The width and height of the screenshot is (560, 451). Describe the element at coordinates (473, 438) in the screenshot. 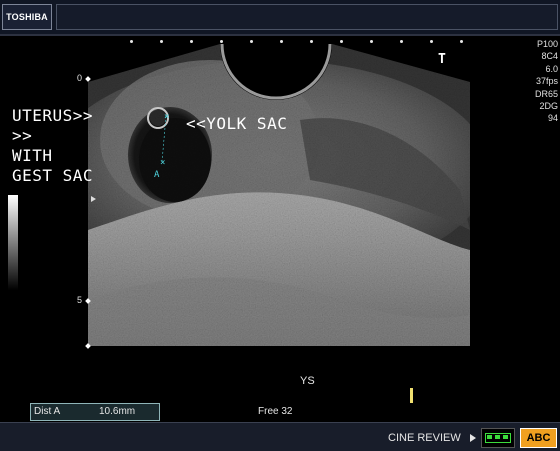

I see `play-icon` at that location.